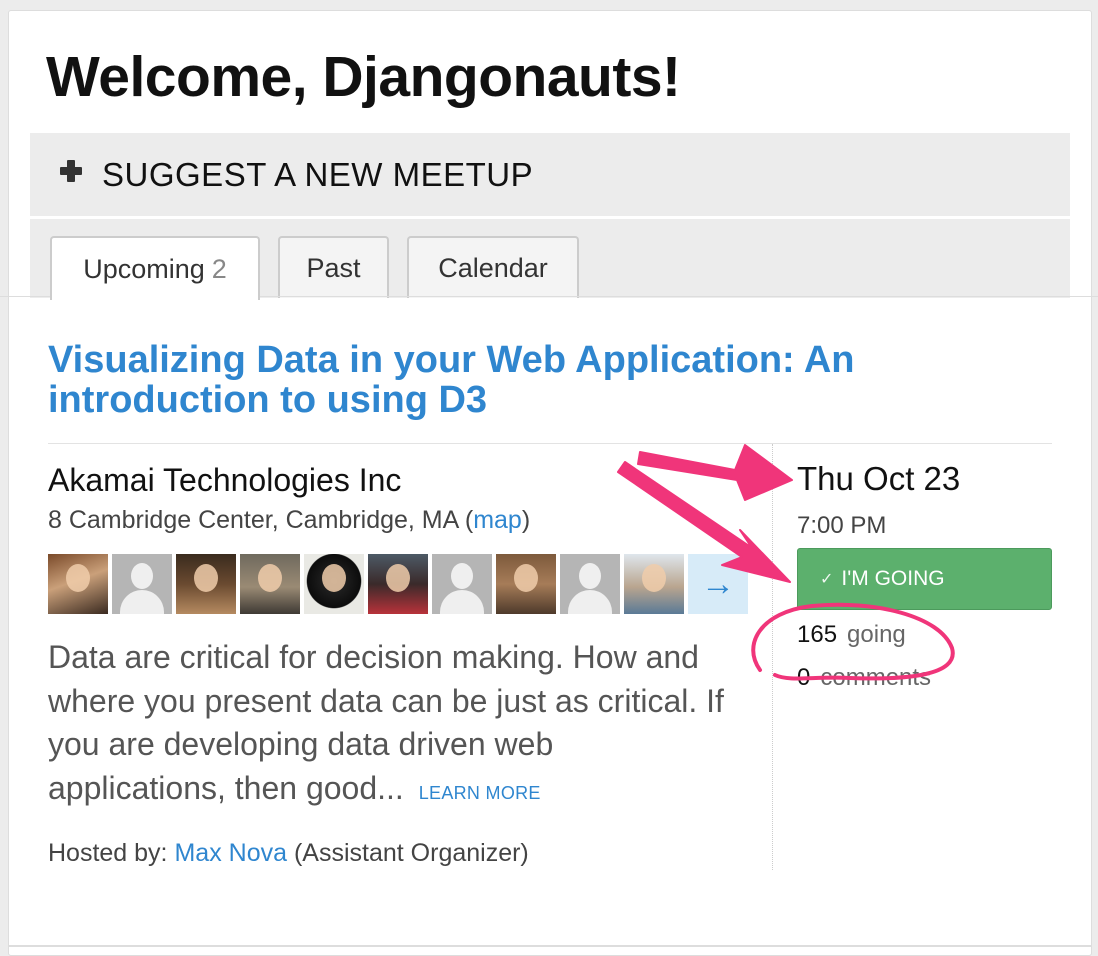 Image resolution: width=1098 pixels, height=956 pixels. I want to click on attendee-count-number: 165, so click(817, 634).